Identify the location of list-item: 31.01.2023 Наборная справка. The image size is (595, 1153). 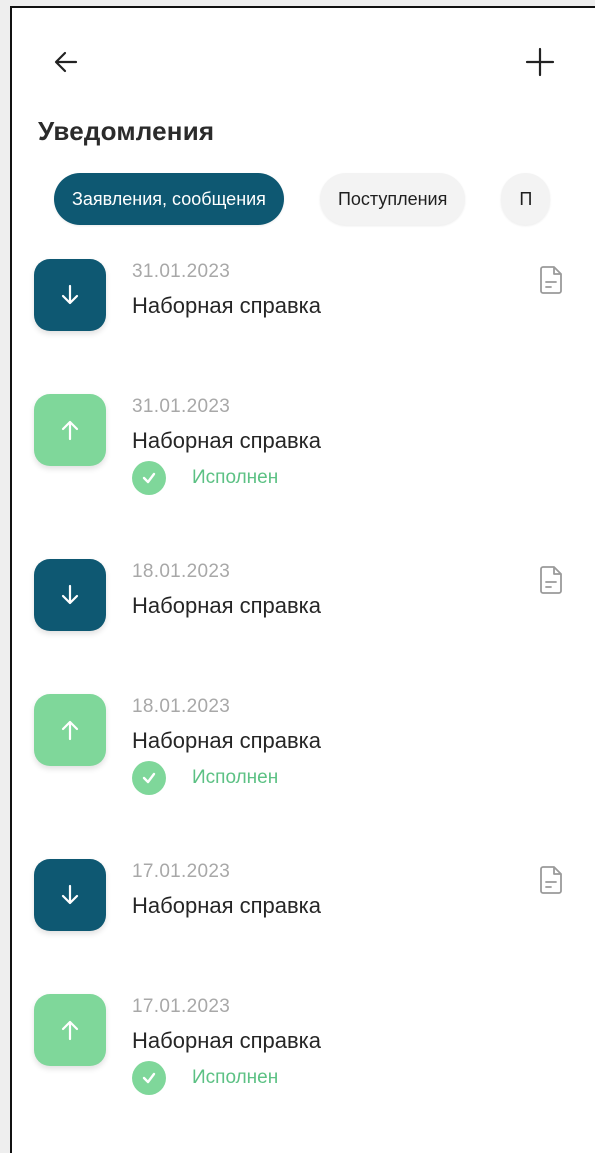
(303, 323).